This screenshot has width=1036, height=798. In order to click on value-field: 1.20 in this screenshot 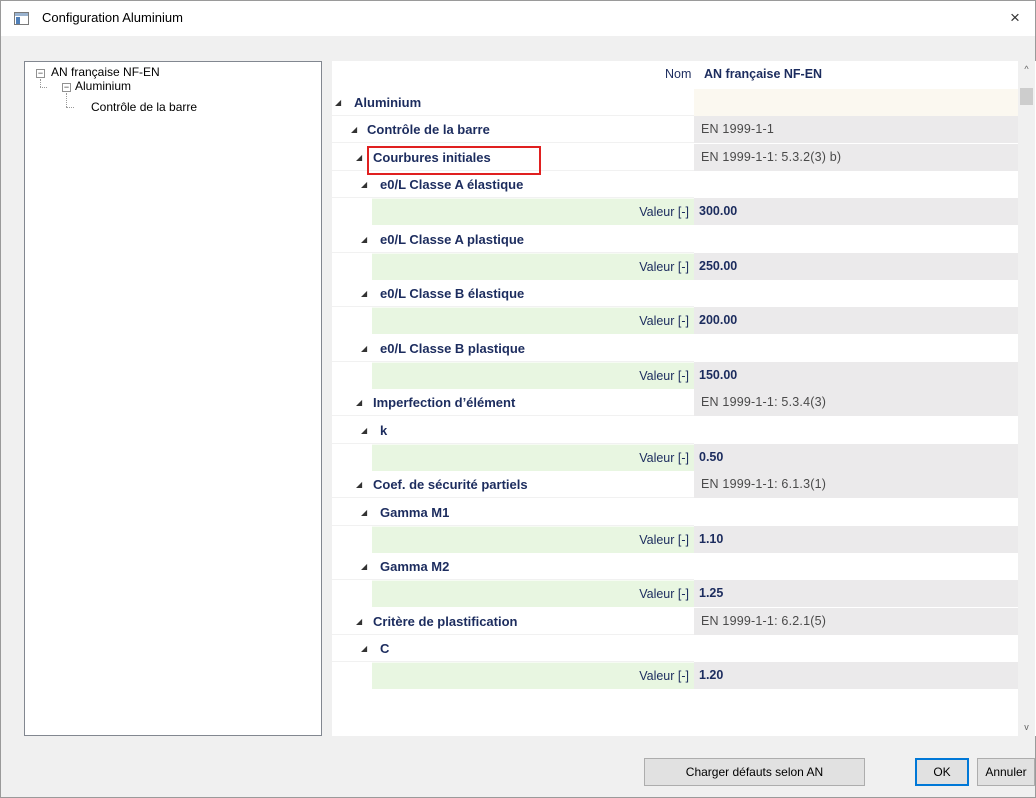, I will do `click(857, 676)`.